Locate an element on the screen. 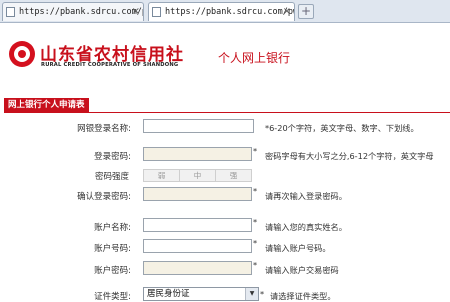 Image resolution: width=450 pixels, height=302 pixels. id-type-label: 证件类型: is located at coordinates (112, 297).